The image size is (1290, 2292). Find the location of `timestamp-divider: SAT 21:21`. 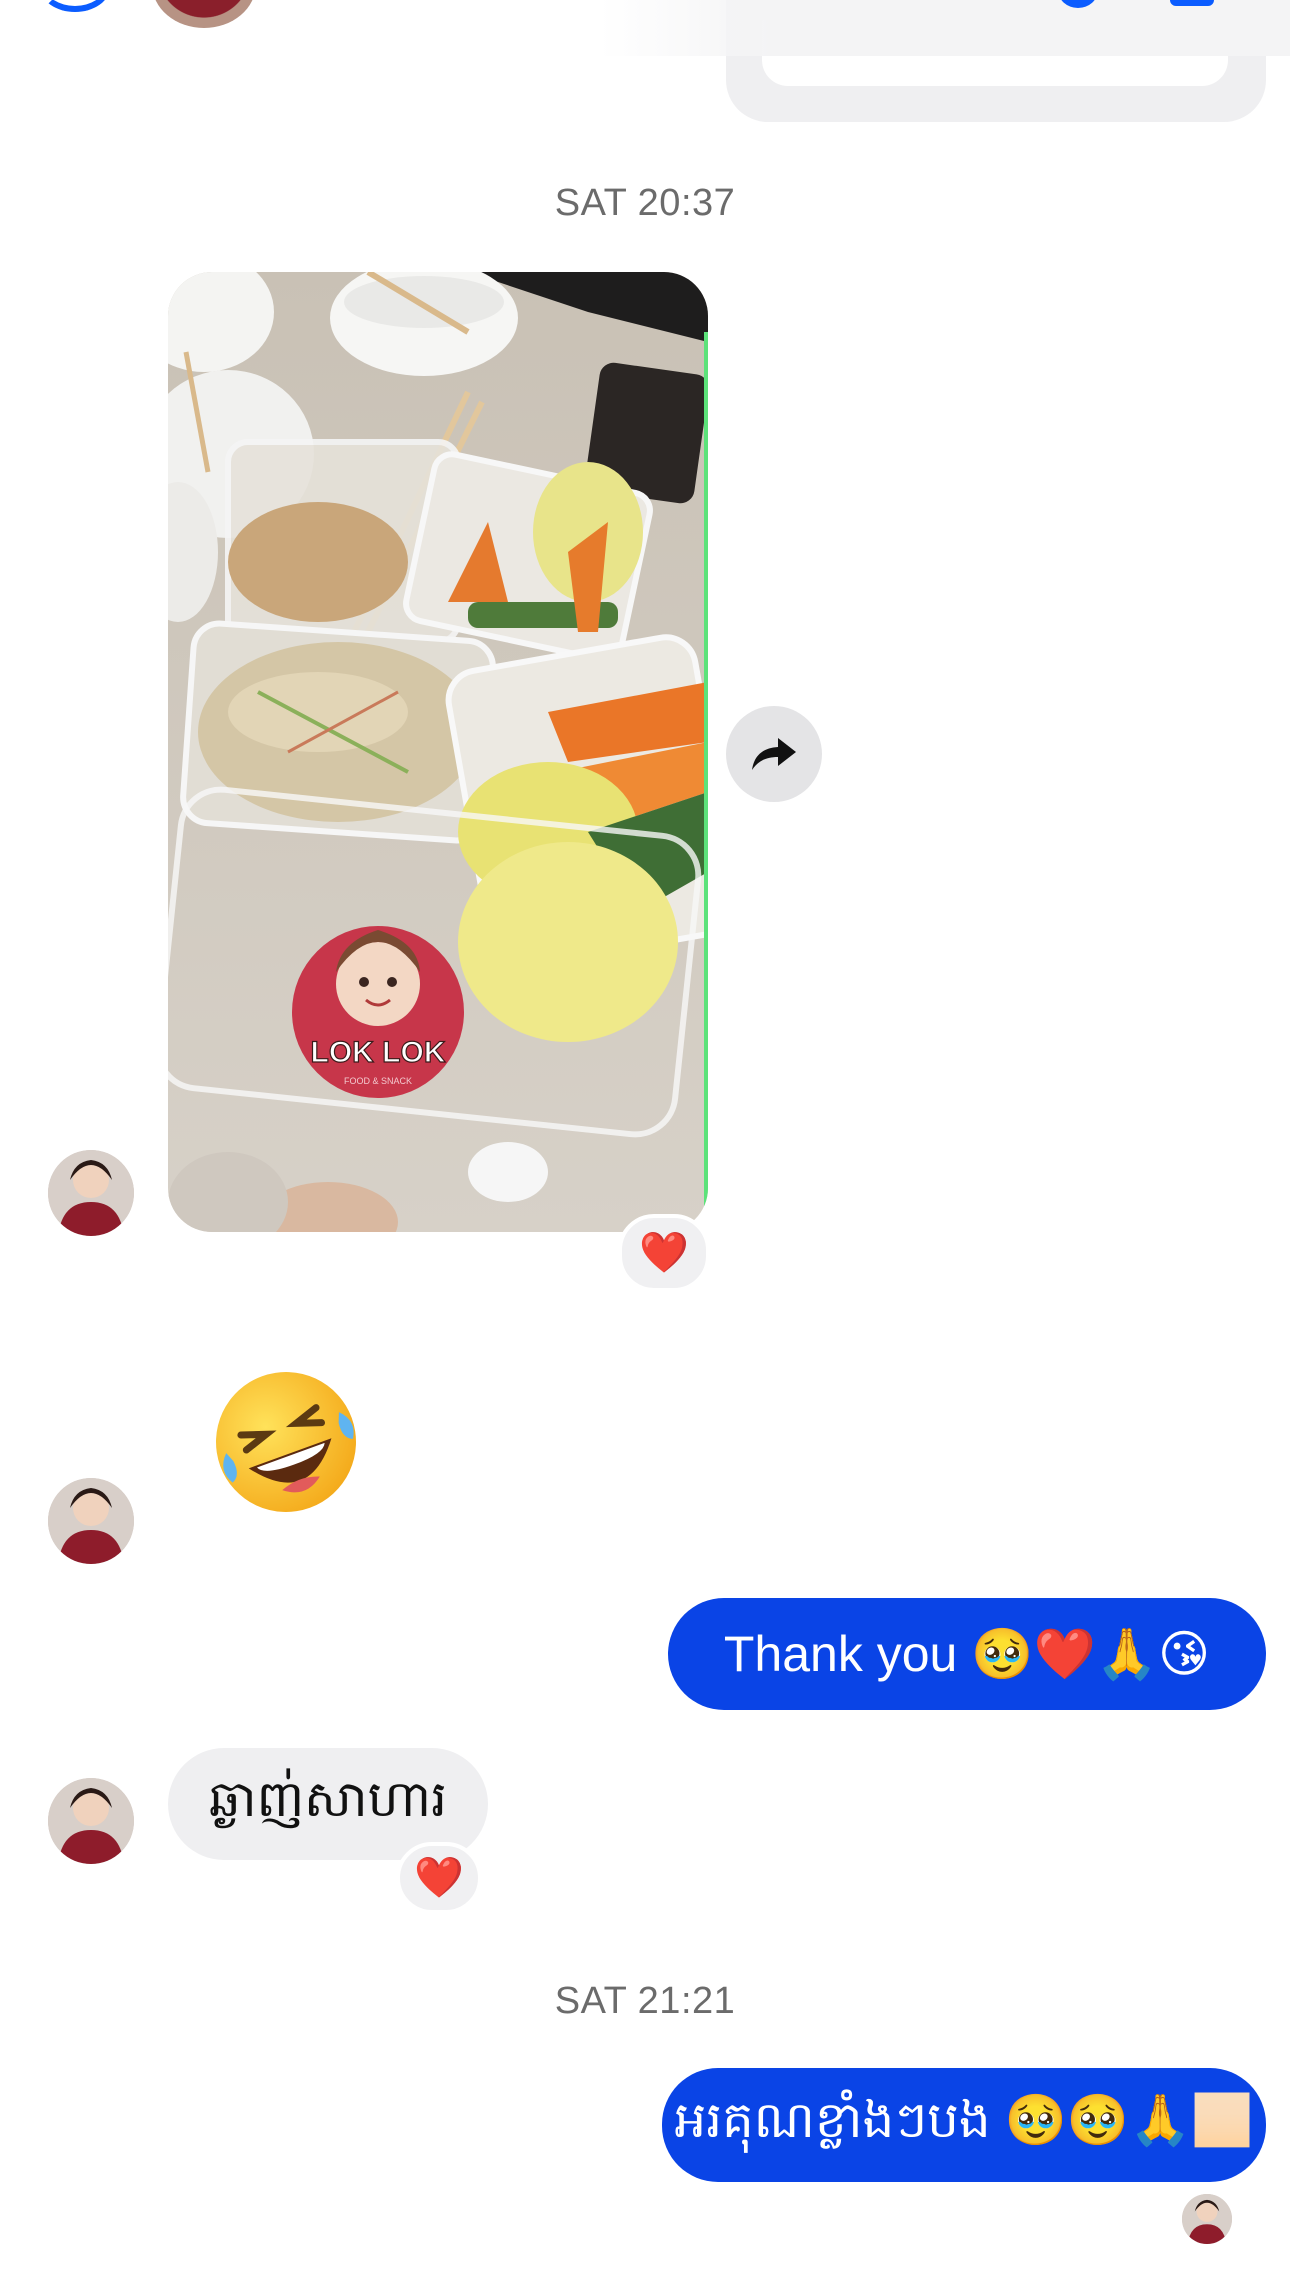

timestamp-divider: SAT 21:21 is located at coordinates (645, 2001).